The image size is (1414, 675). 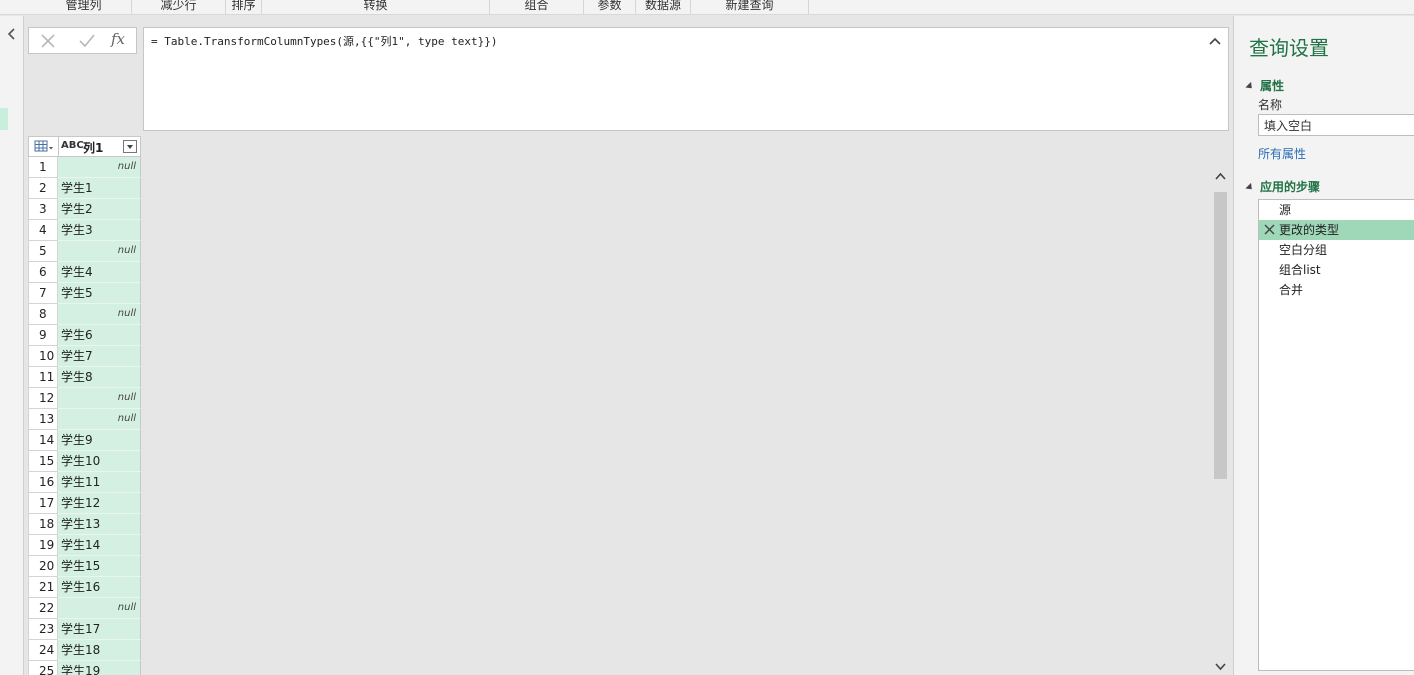 I want to click on row-number: 22, so click(x=43, y=608).